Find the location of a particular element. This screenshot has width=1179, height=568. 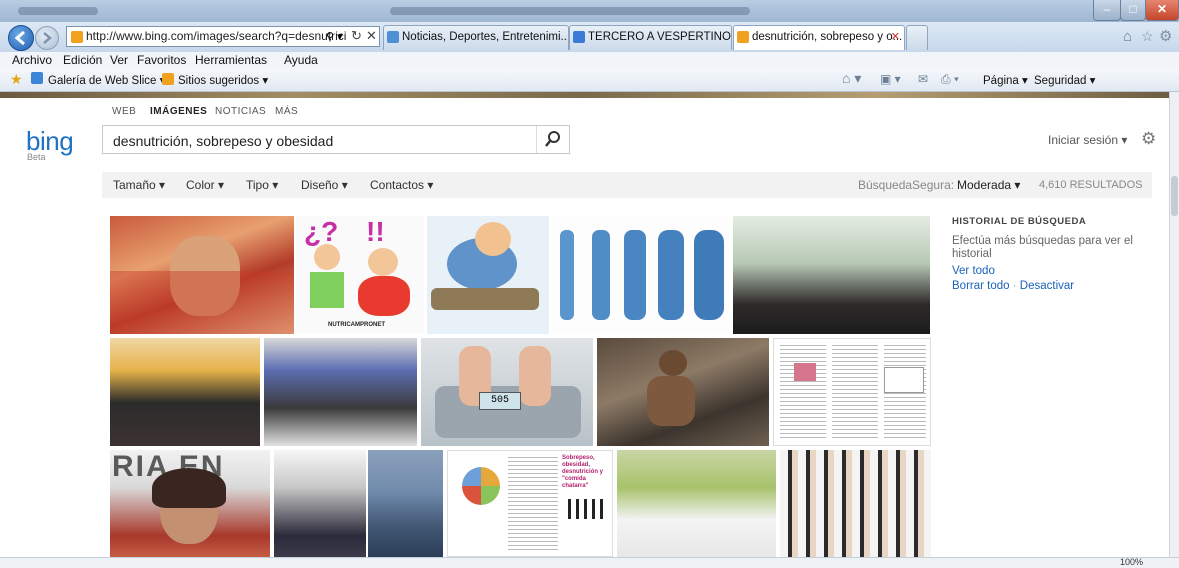

nav-images: IMÁGENES is located at coordinates (178, 111).